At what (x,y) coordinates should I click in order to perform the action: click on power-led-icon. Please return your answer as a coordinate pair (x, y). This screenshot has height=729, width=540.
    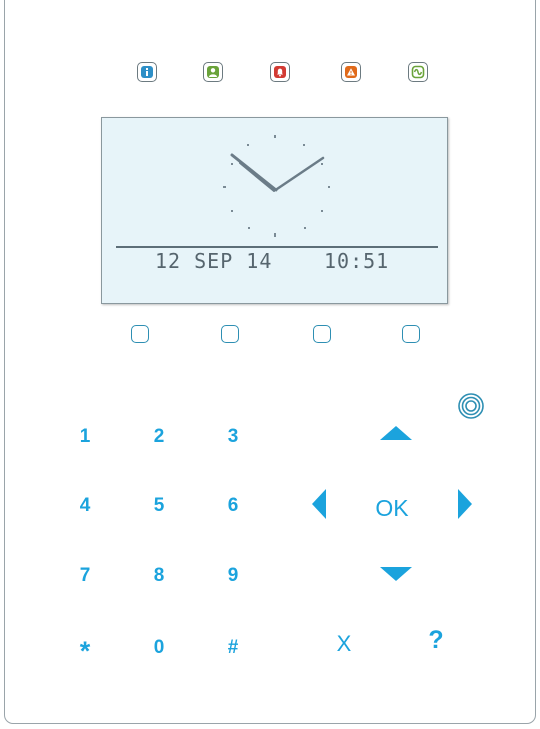
    Looking at the image, I should click on (418, 72).